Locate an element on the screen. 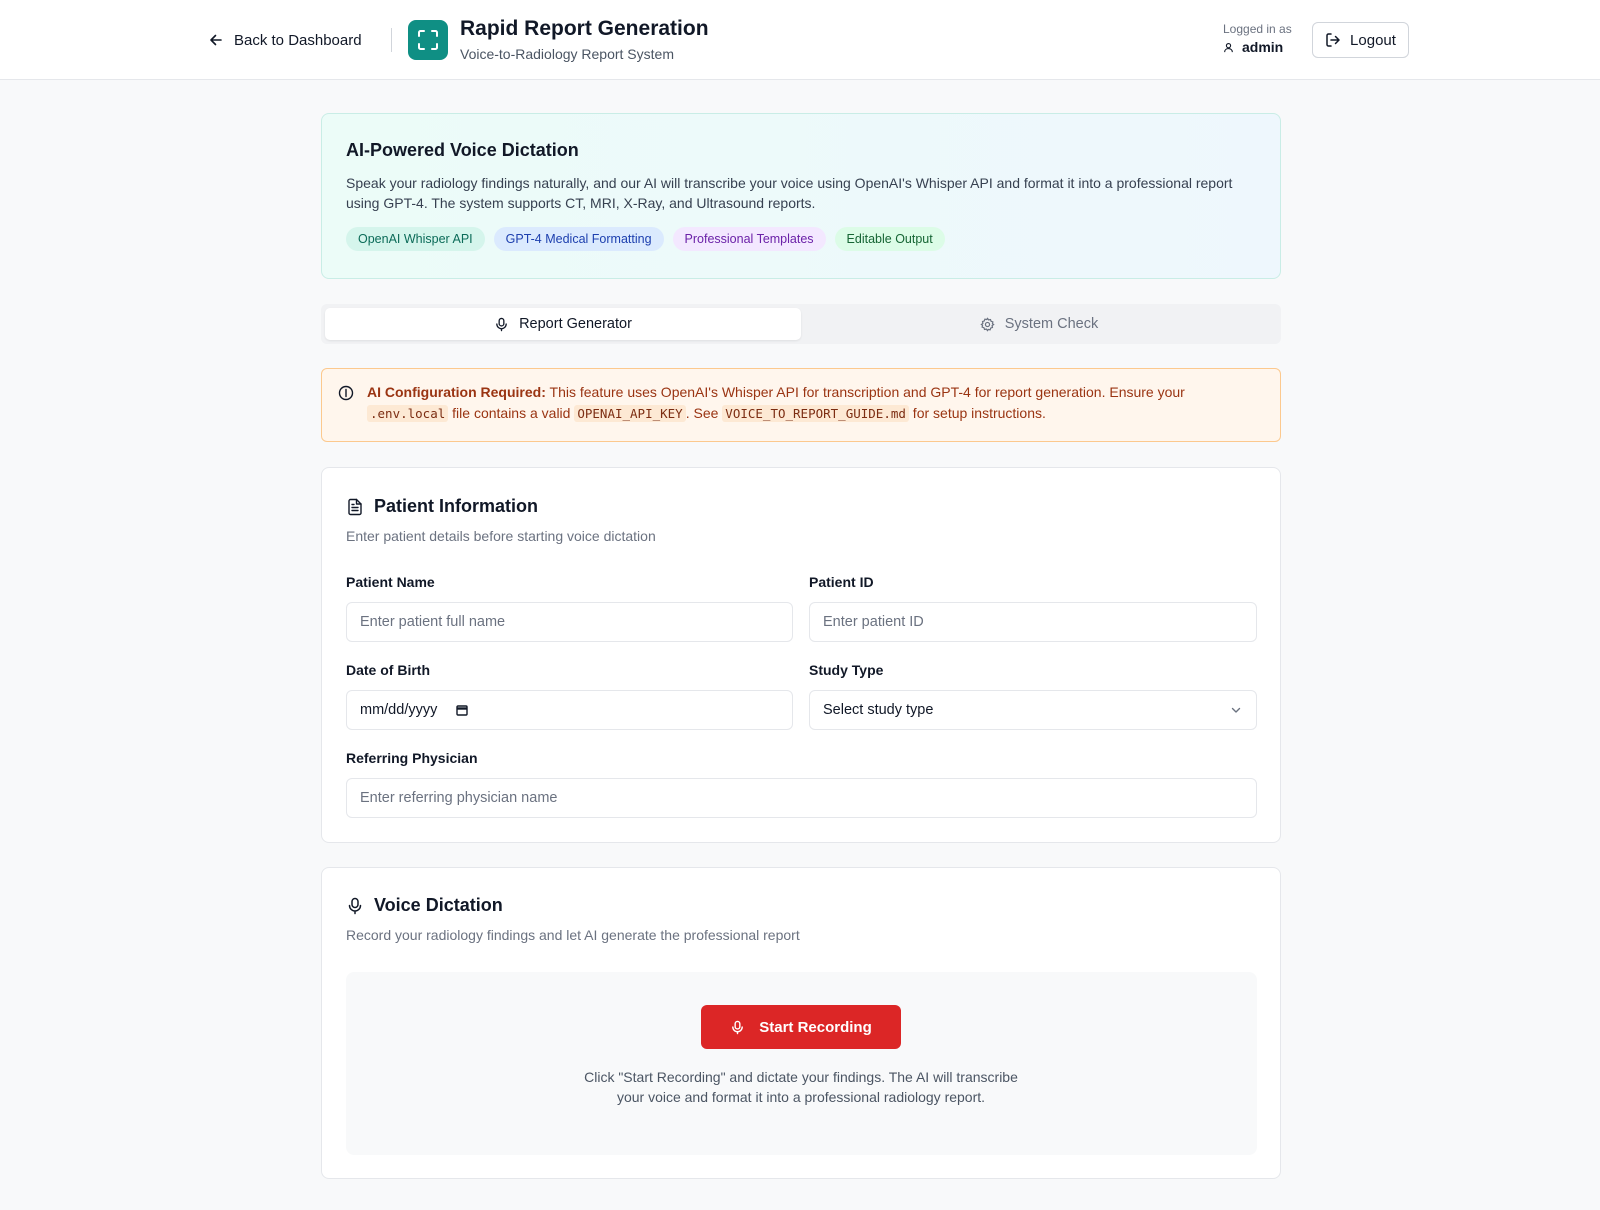 This screenshot has width=1600, height=1210. tab-list: Report Generator System Check is located at coordinates (801, 324).